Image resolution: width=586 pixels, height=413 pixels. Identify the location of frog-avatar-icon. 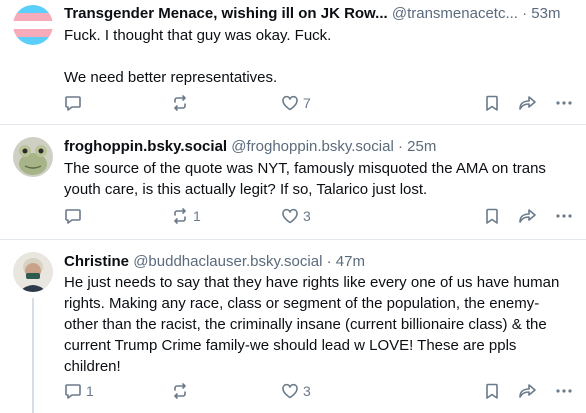
(33, 157).